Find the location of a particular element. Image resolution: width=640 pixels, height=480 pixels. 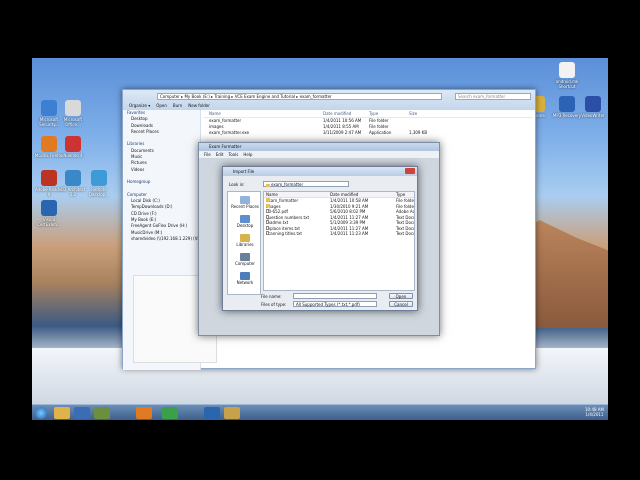

close-icon is located at coordinates (410, 171).